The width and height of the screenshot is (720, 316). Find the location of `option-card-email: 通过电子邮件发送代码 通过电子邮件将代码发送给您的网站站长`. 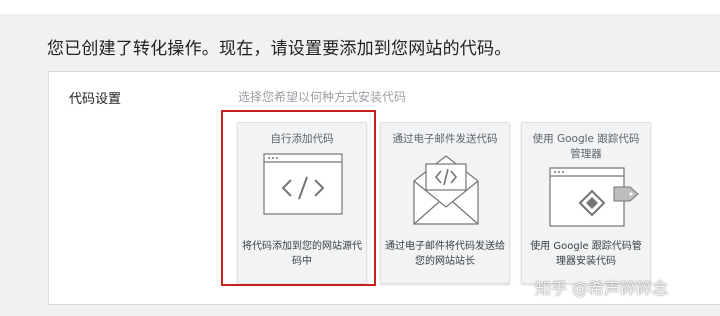

option-card-email: 通过电子邮件发送代码 通过电子邮件将代码发送给您的网站站长 is located at coordinates (445, 203).